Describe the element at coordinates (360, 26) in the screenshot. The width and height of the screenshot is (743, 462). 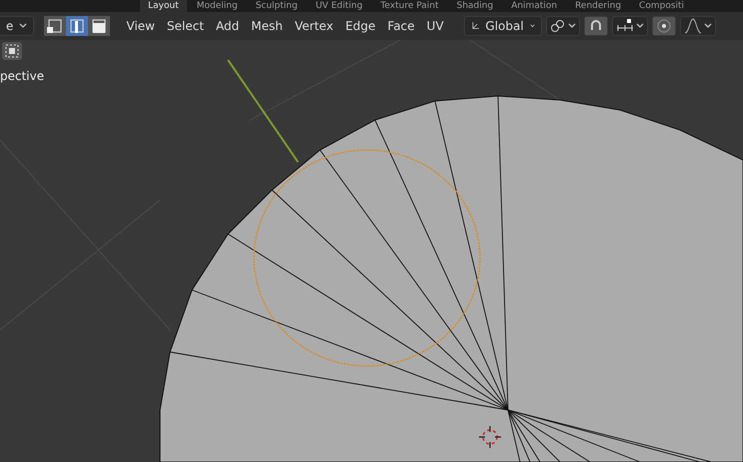
I see `menu-item: Edge` at that location.